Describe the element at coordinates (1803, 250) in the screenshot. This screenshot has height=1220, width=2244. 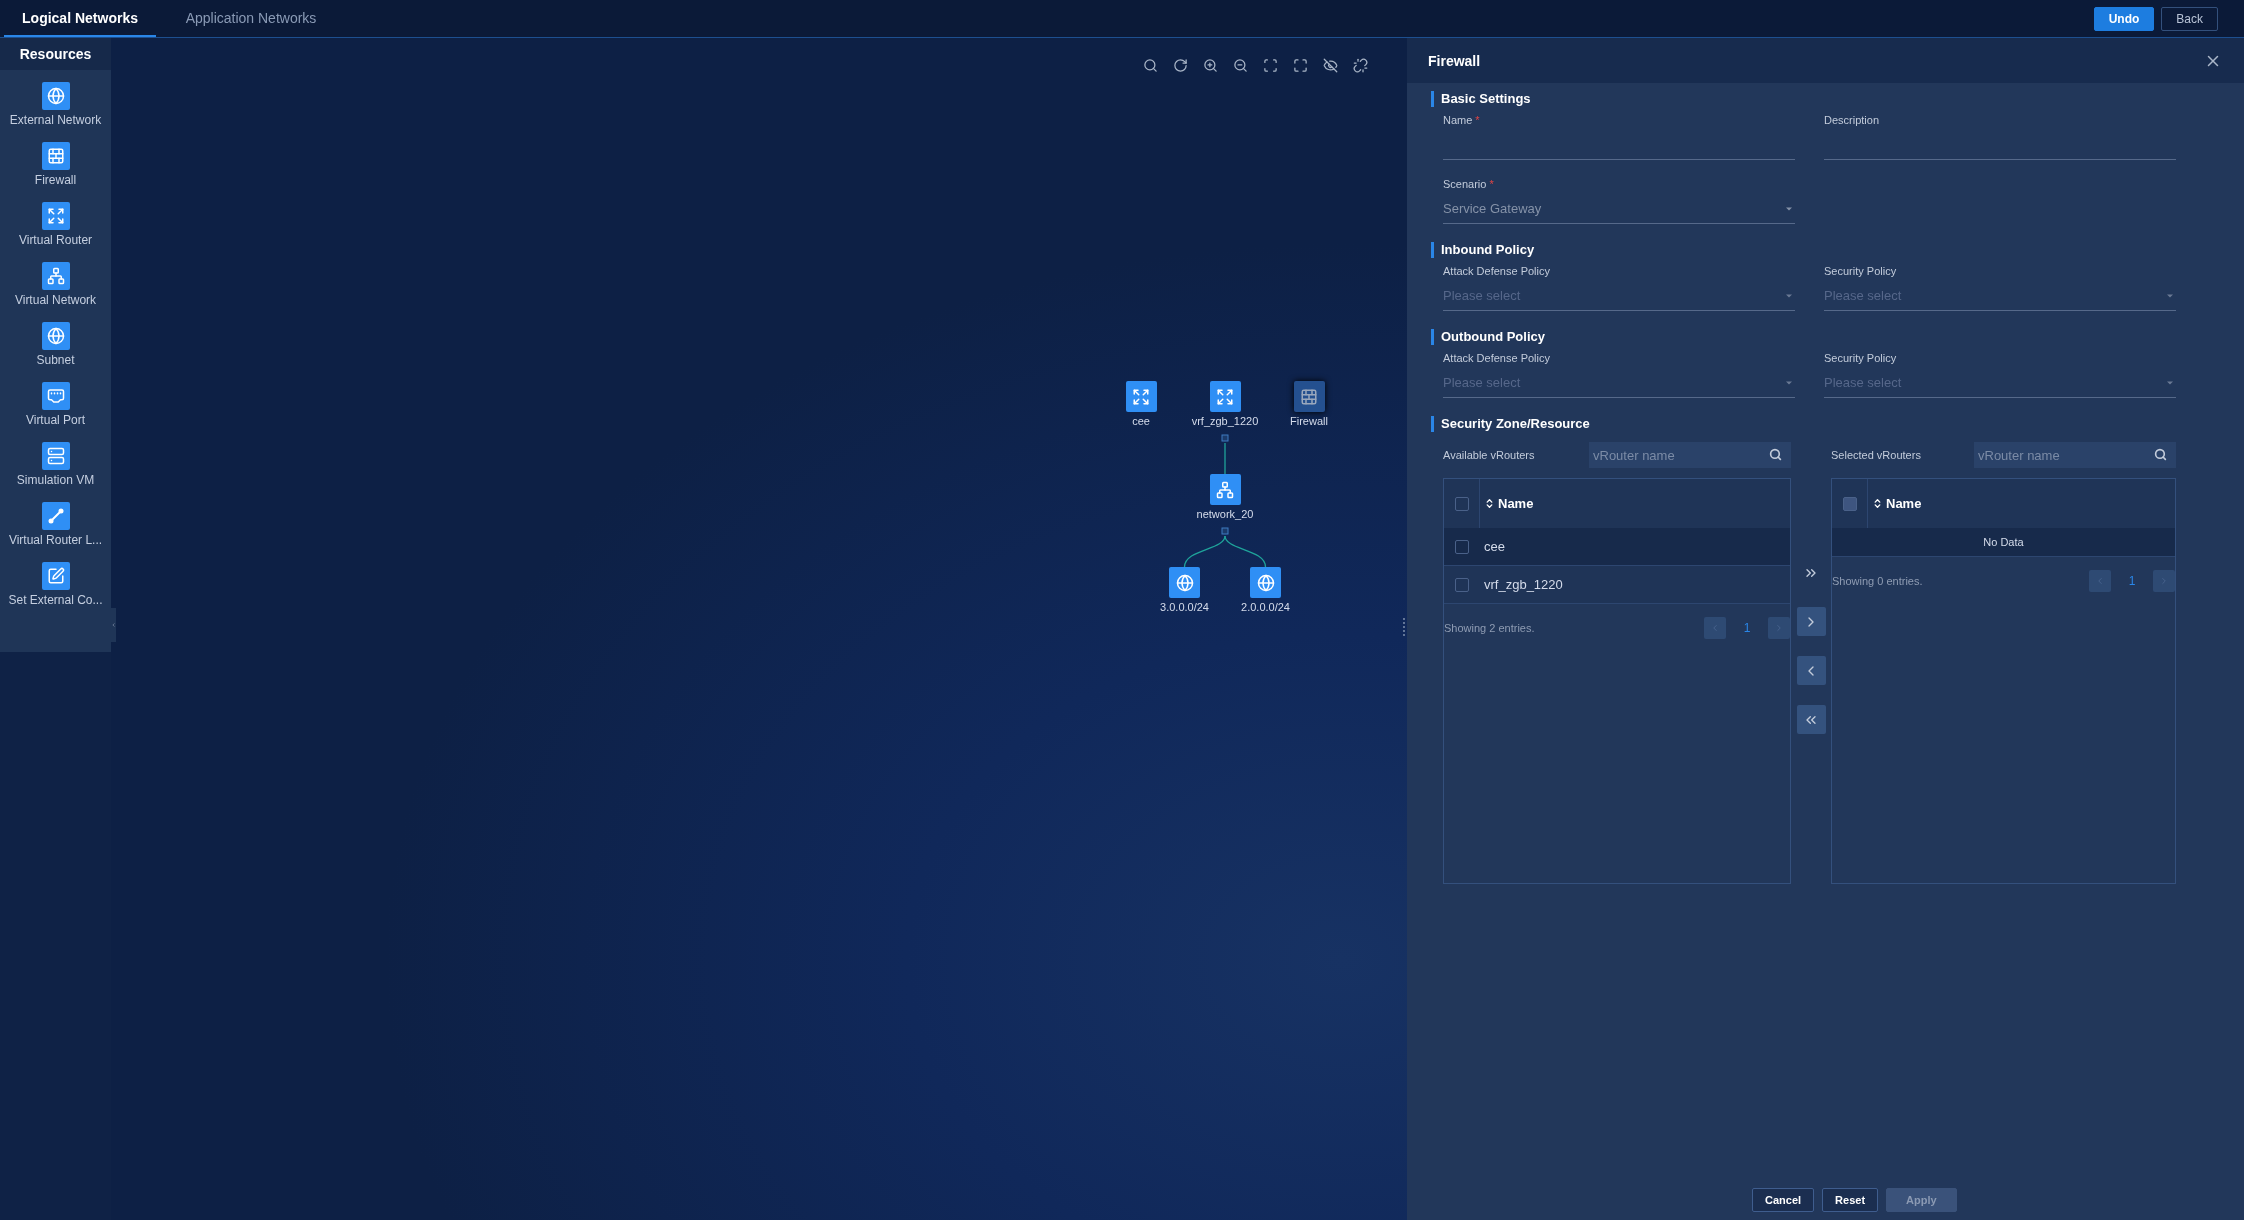
I see `section-title: Inbound Policy` at that location.